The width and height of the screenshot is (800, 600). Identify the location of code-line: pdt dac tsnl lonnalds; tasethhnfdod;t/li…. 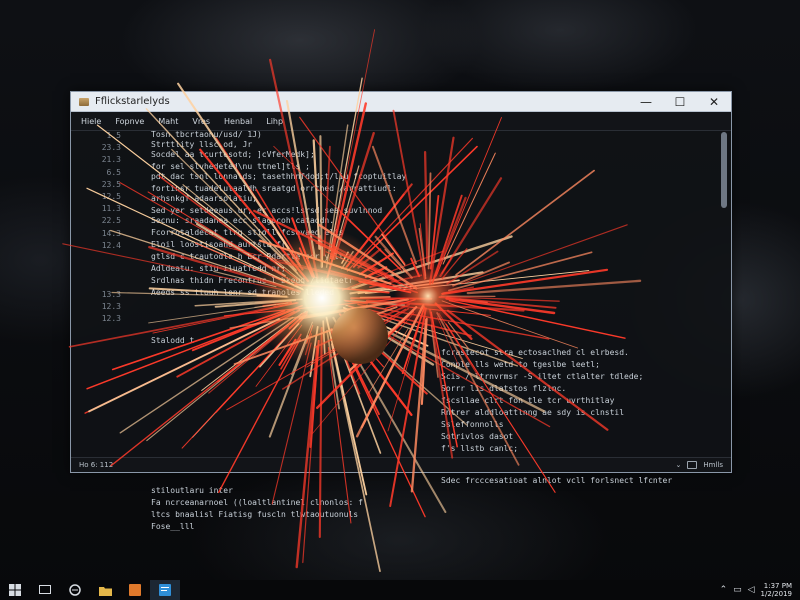
(279, 176).